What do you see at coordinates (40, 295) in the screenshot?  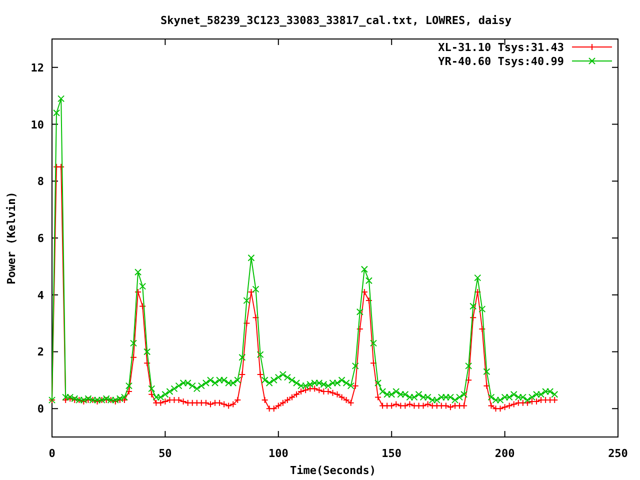 I see `y-tick-label: 4` at bounding box center [40, 295].